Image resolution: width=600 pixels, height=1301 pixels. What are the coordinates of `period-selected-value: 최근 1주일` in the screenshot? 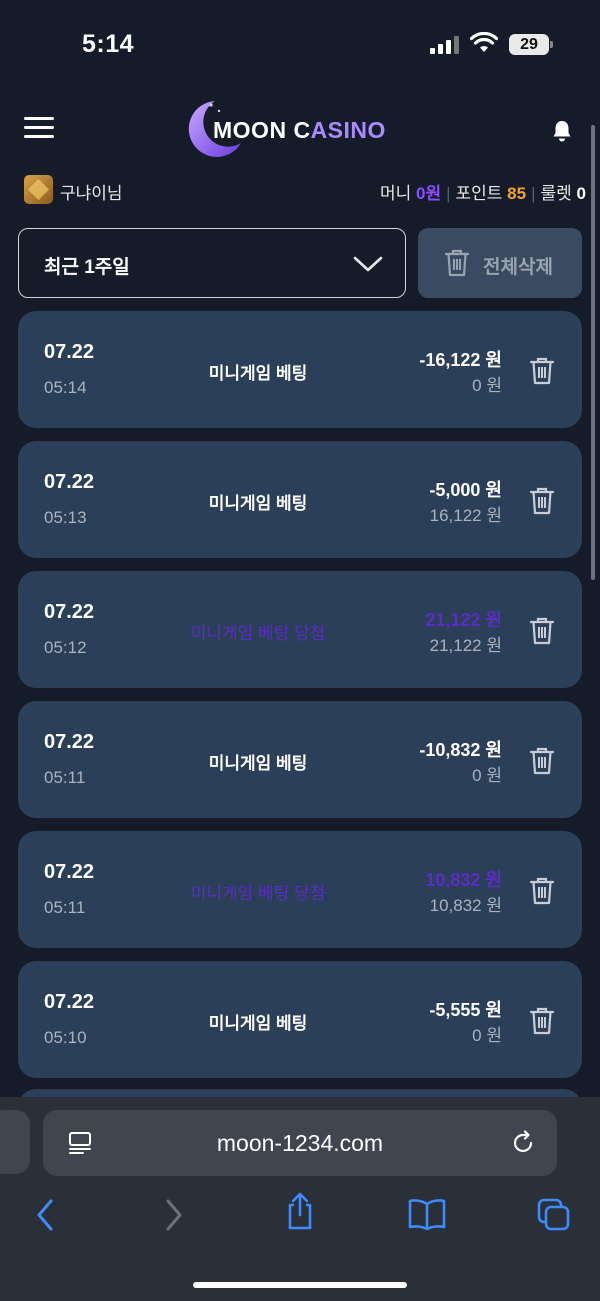 It's located at (87, 267).